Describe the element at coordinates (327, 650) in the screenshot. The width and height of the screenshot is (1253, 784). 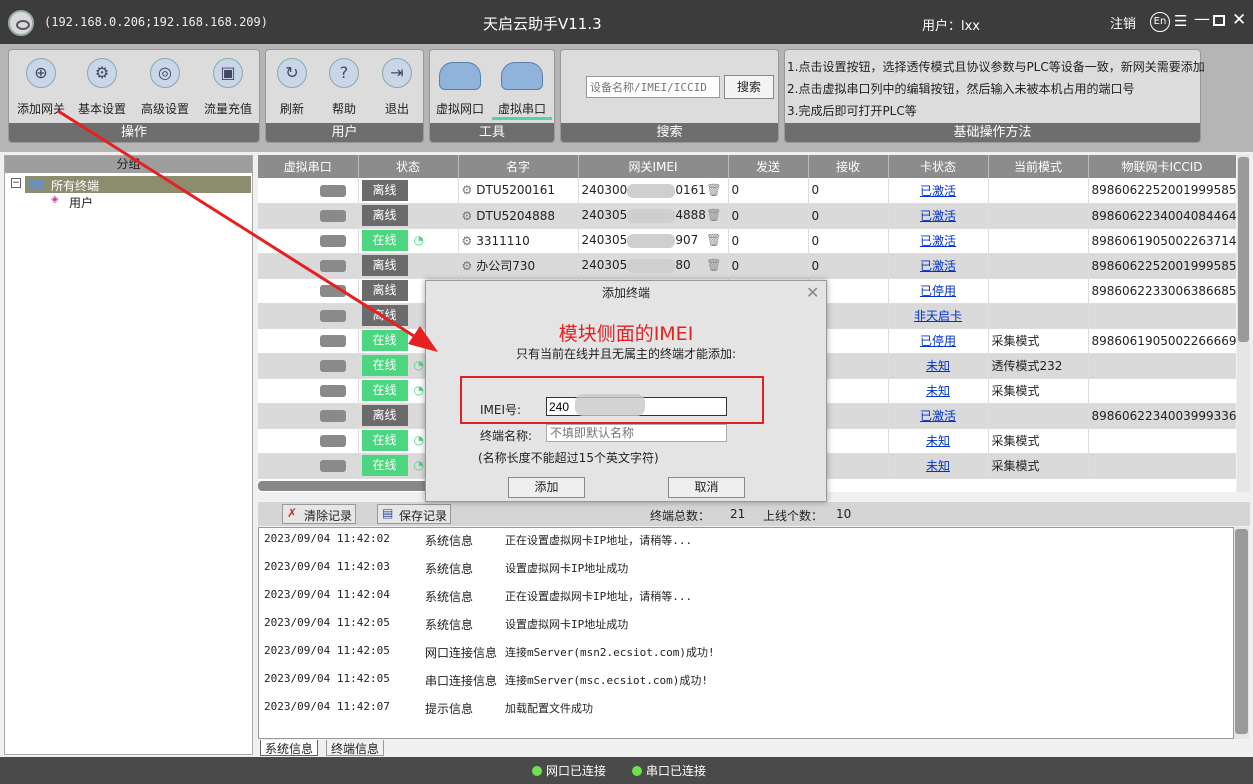
I see `log-time: 2023/09/04 11:42:05` at that location.